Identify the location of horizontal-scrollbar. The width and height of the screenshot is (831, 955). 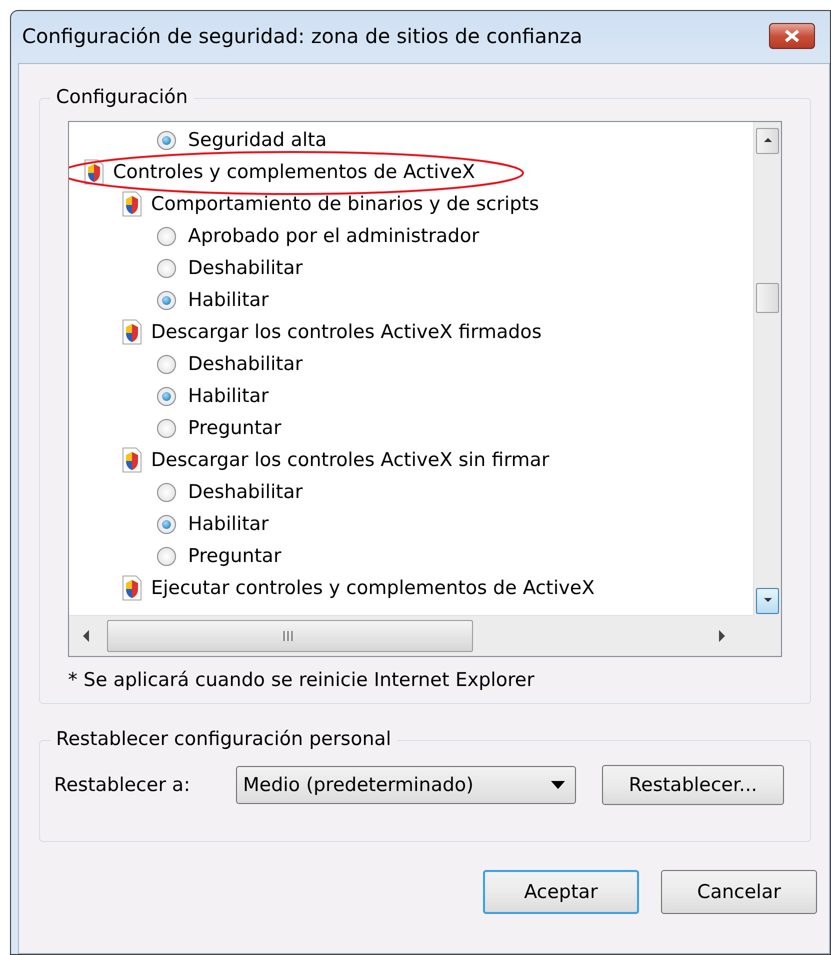
(411, 635).